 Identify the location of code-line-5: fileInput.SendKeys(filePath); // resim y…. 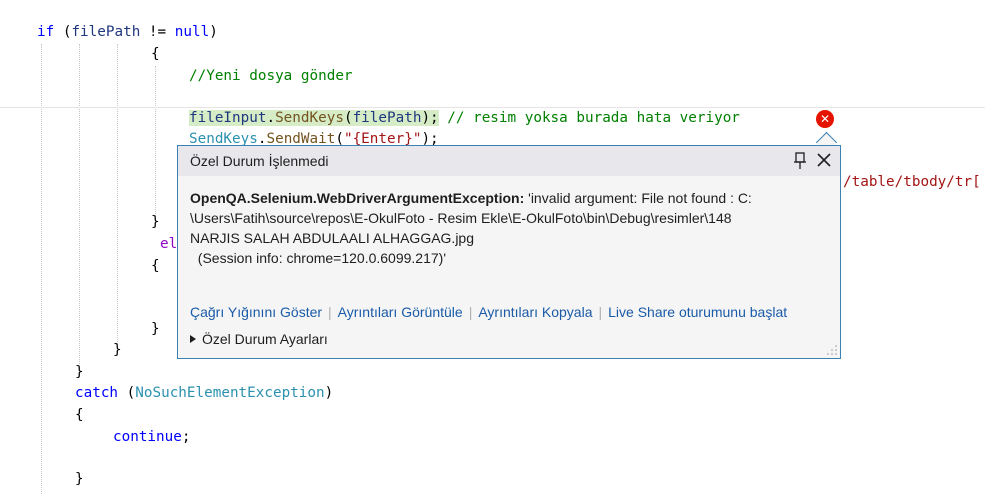
(464, 118).